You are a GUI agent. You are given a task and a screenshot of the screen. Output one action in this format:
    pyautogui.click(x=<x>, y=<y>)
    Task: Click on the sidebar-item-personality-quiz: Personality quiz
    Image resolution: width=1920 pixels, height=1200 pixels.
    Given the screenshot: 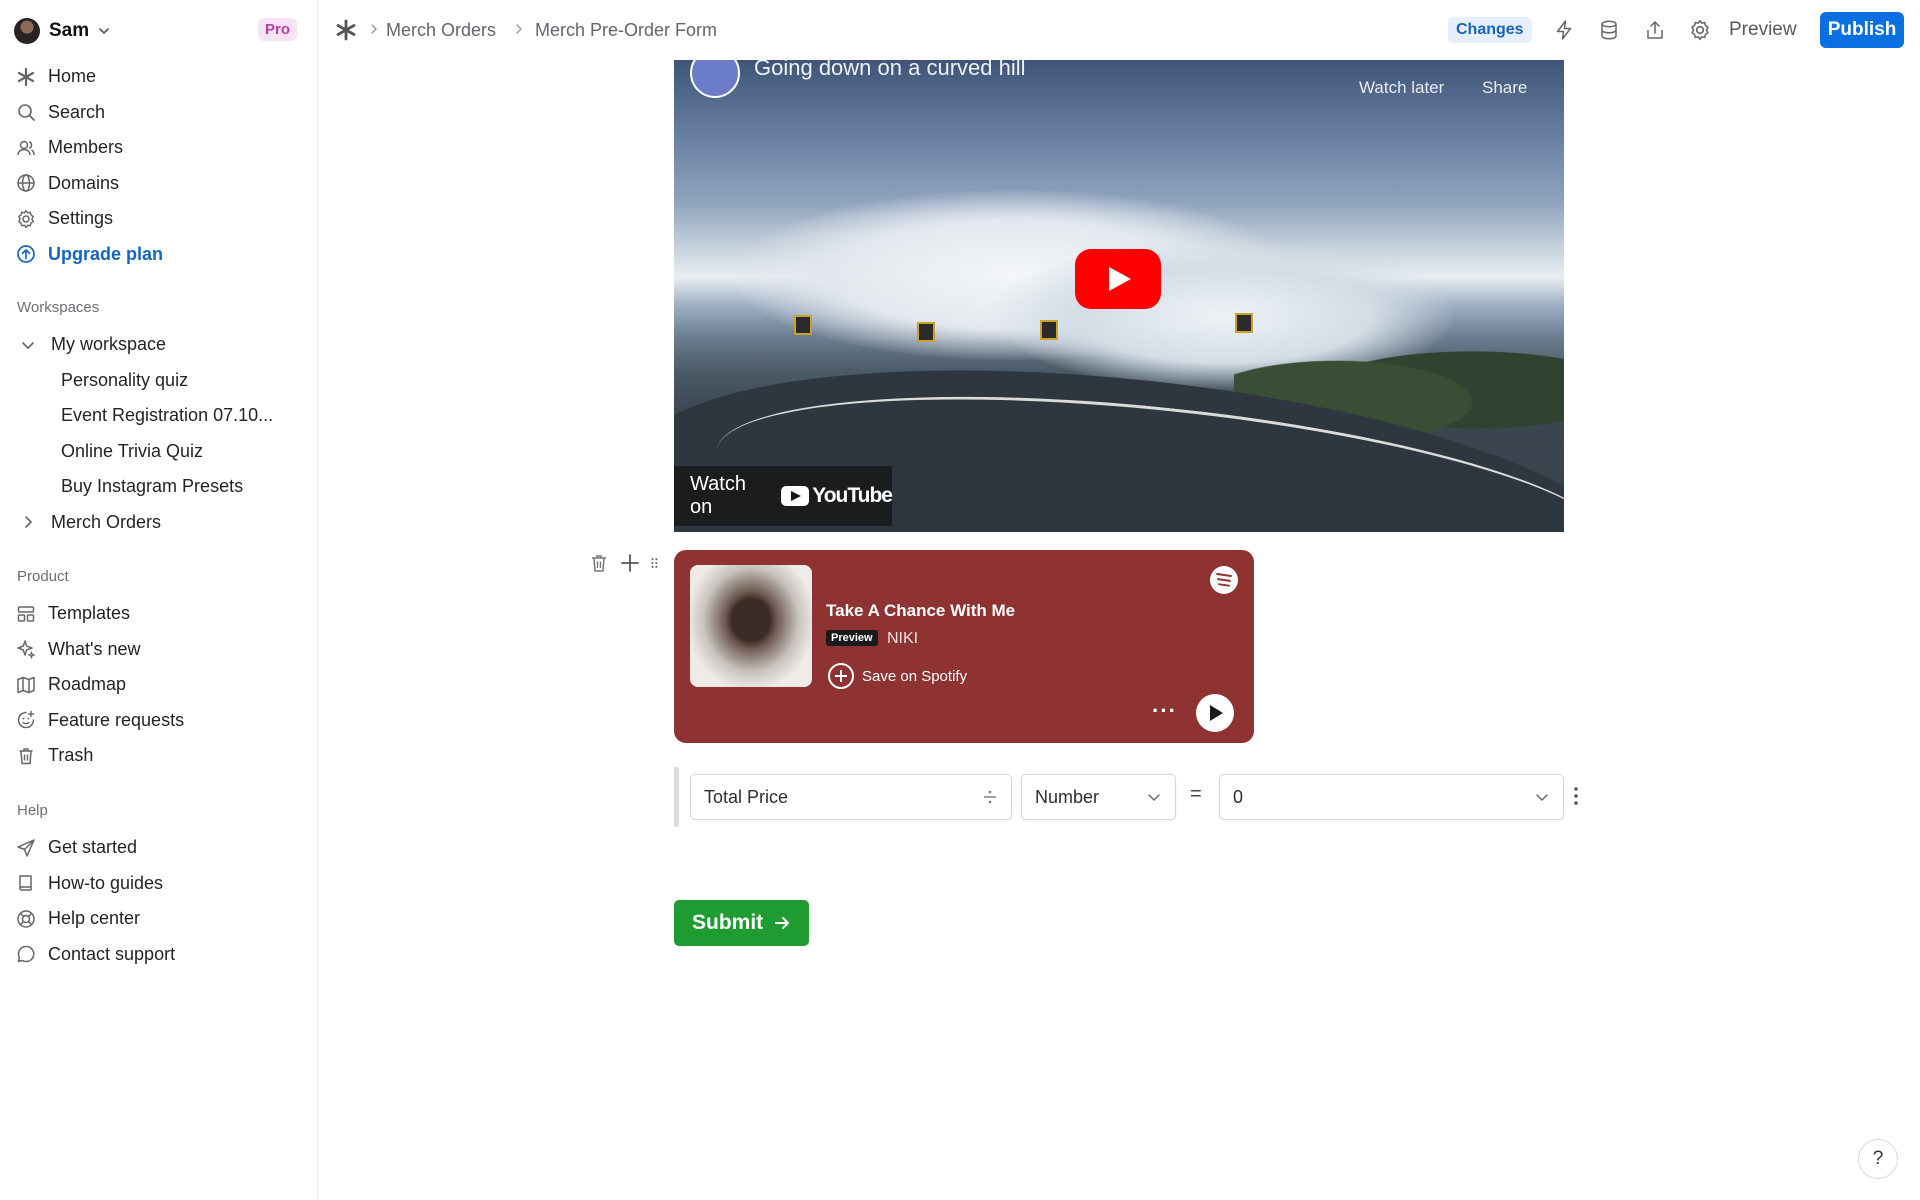 What is the action you would take?
    pyautogui.click(x=159, y=381)
    